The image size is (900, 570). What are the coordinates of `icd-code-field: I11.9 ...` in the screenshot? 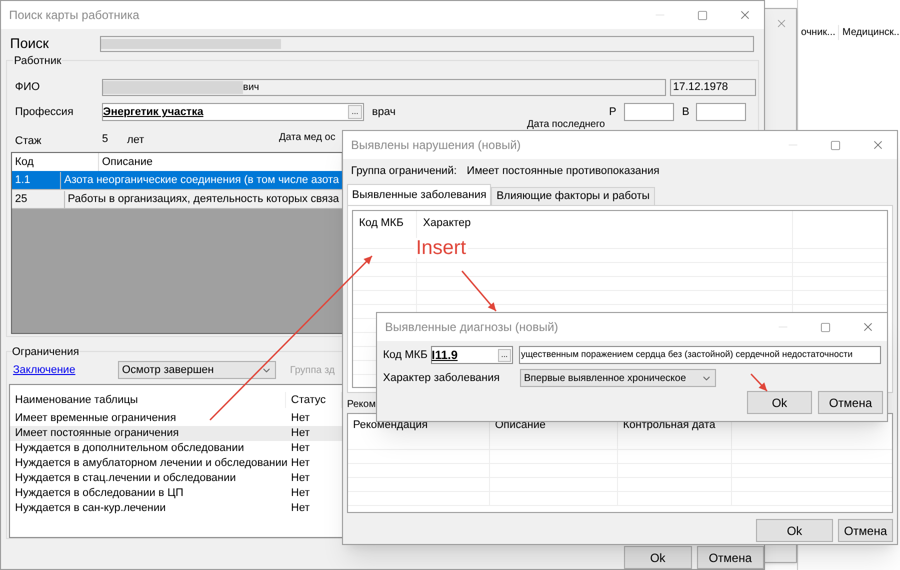 It's located at (471, 355).